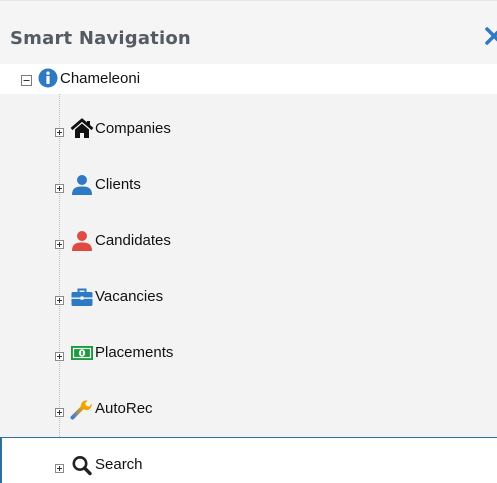 This screenshot has width=497, height=483. Describe the element at coordinates (133, 128) in the screenshot. I see `tree-item-label: Companies` at that location.